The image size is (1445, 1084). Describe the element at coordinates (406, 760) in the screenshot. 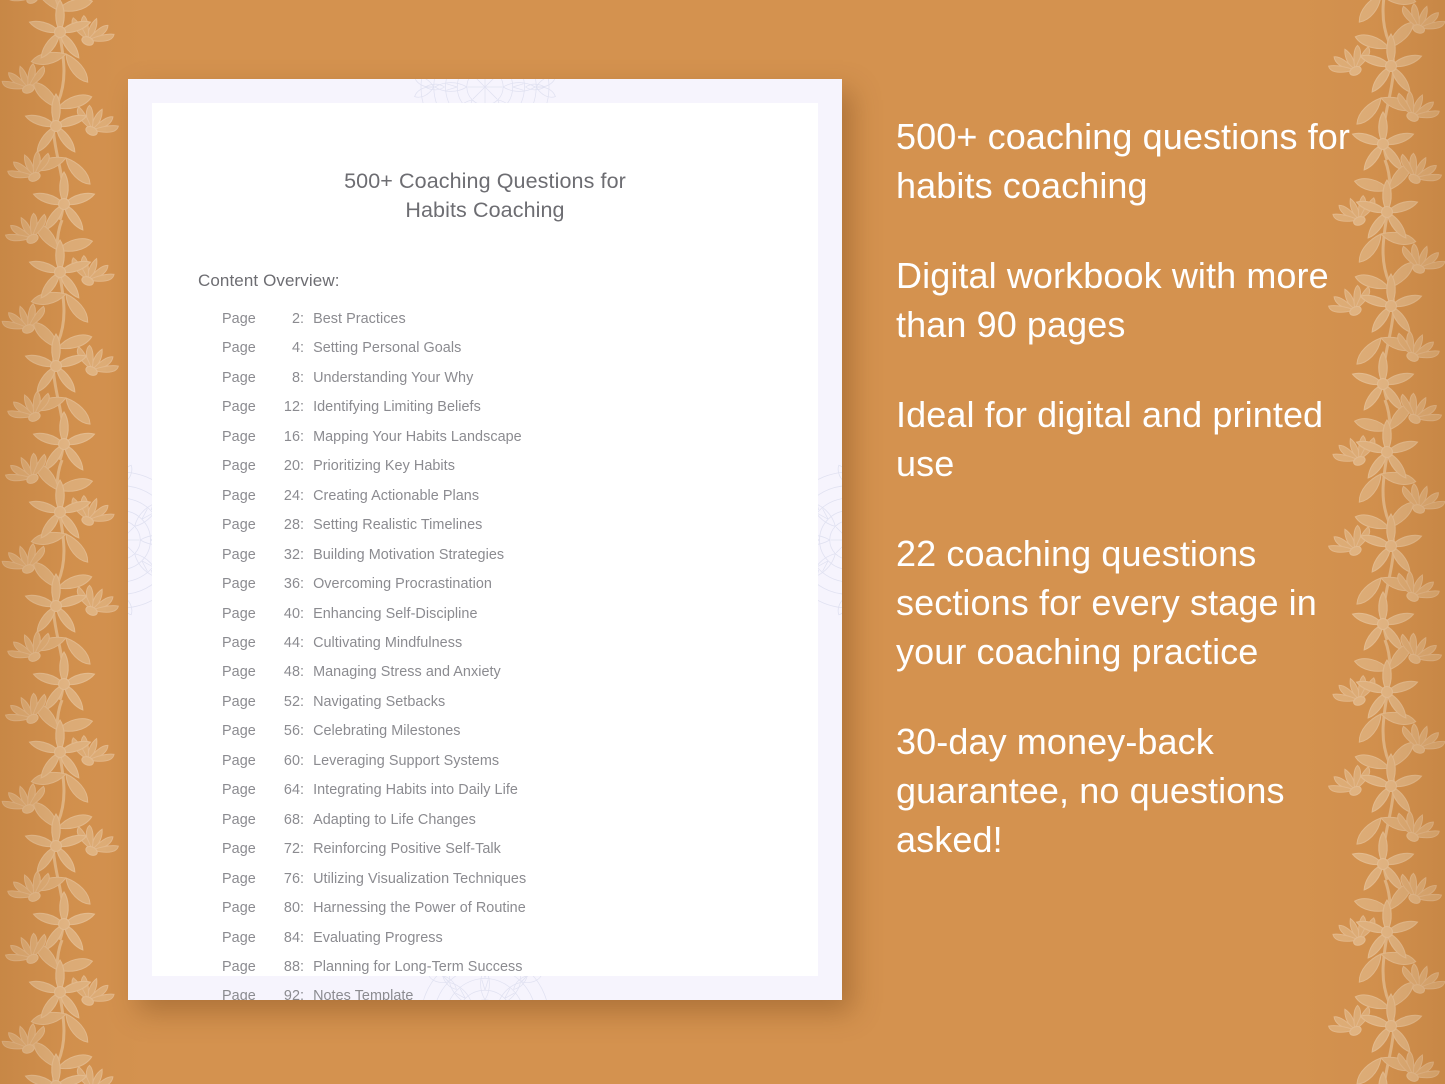

I see `toc-entry-title: Leveraging Support Systems` at that location.